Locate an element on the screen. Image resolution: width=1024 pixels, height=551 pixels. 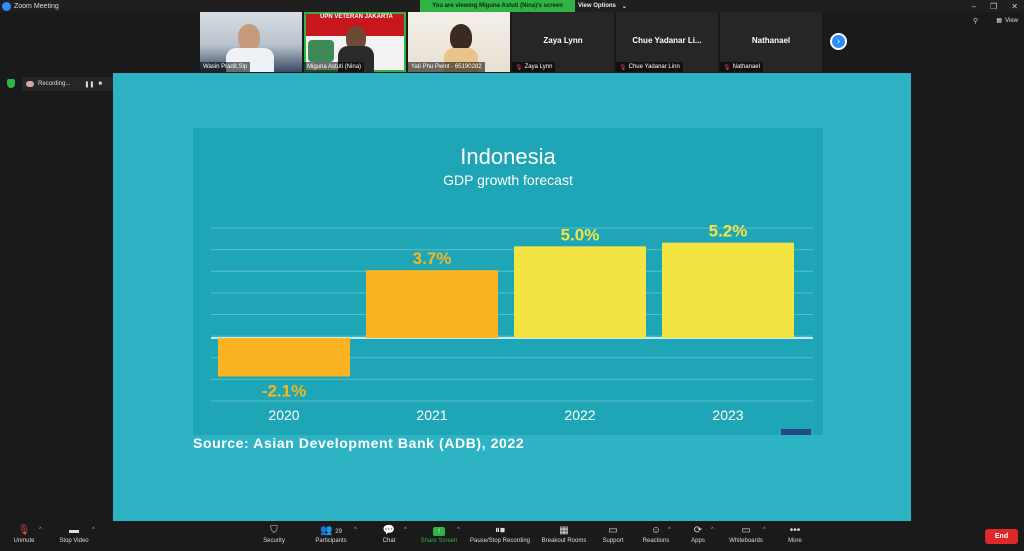
bar-2021 is located at coordinates (432, 304).